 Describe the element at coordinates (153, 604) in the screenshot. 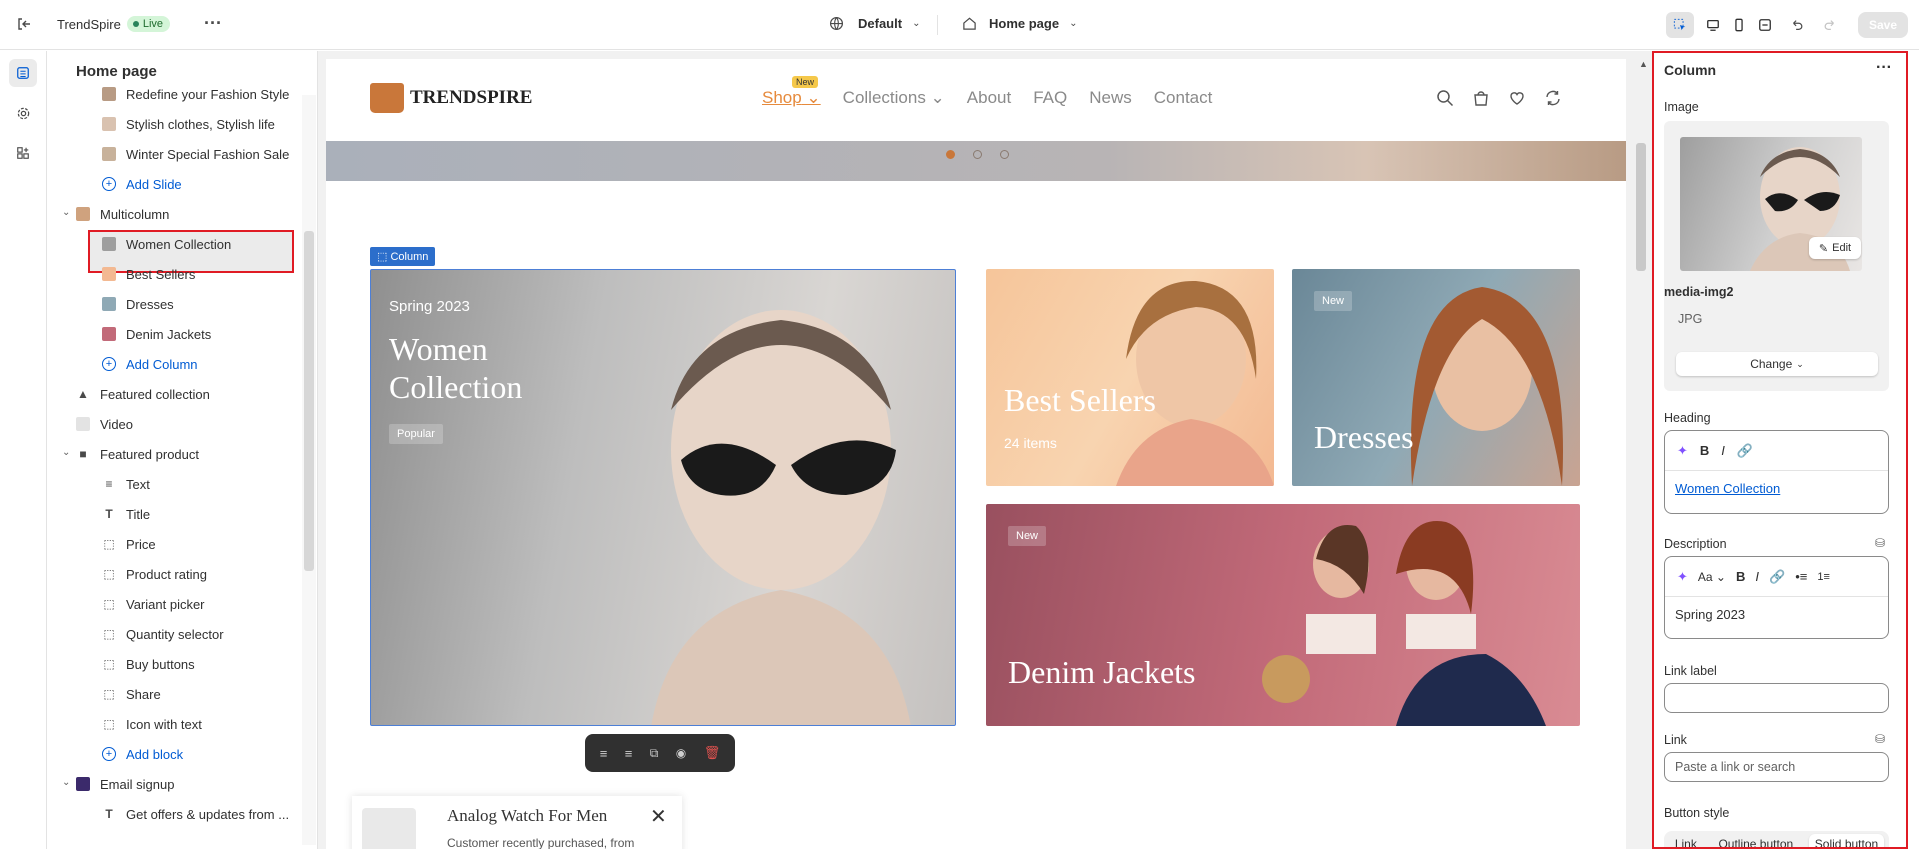

I see `block-variant-picker: ⬚ Variant picker` at that location.